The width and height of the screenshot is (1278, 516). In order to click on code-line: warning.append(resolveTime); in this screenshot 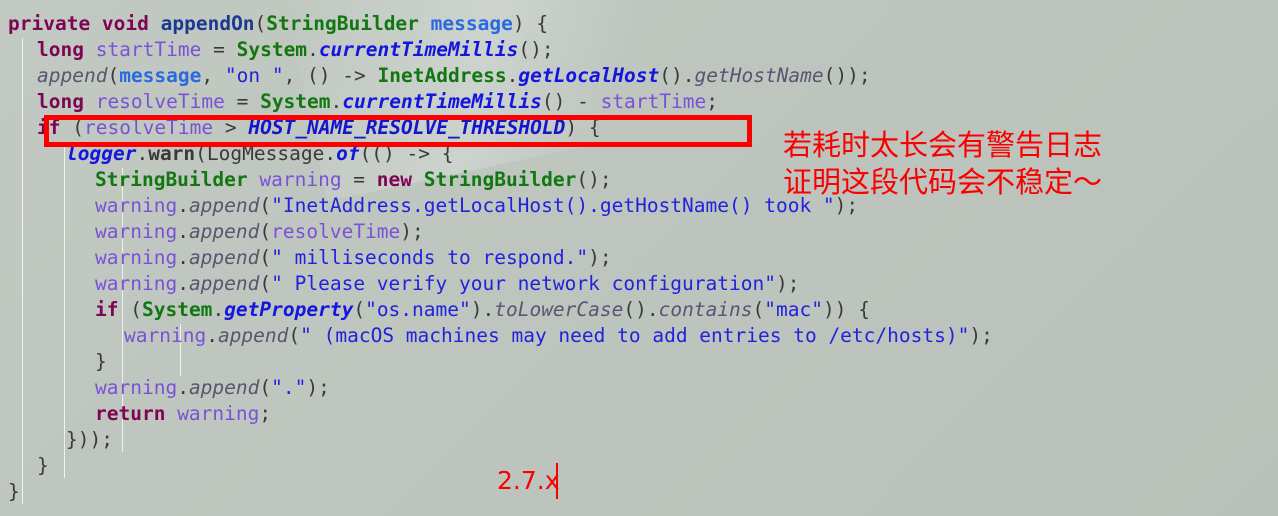, I will do `click(259, 232)`.